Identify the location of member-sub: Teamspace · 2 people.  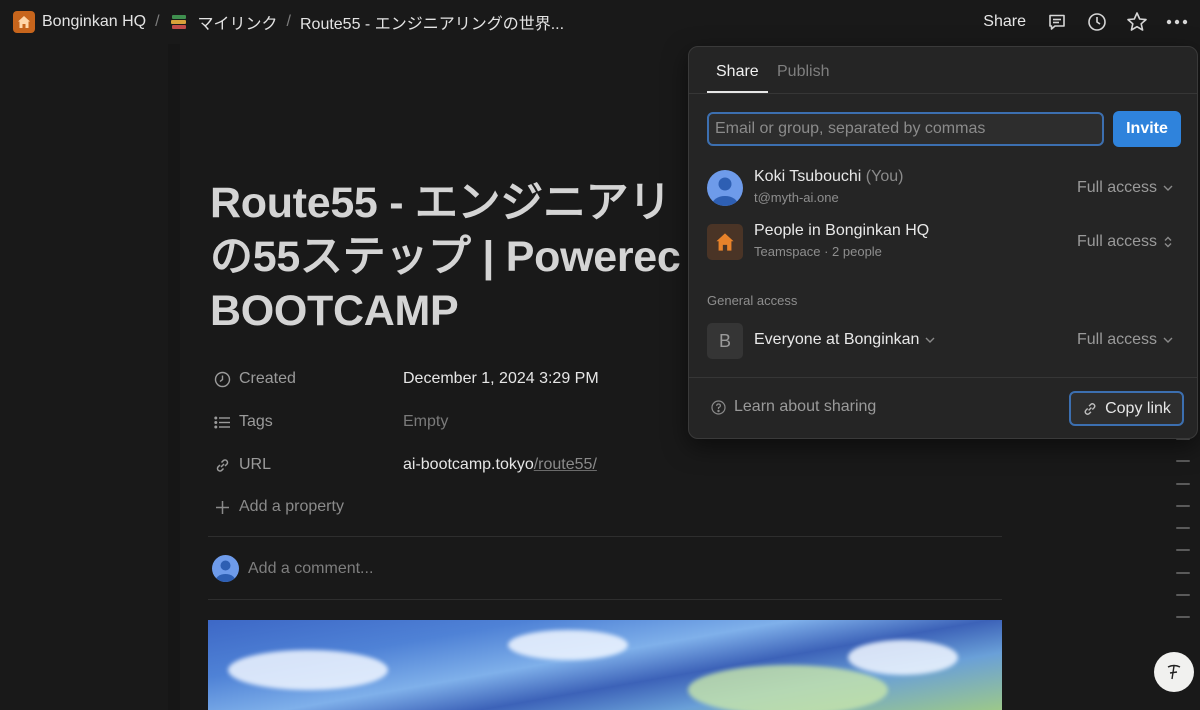
(818, 251).